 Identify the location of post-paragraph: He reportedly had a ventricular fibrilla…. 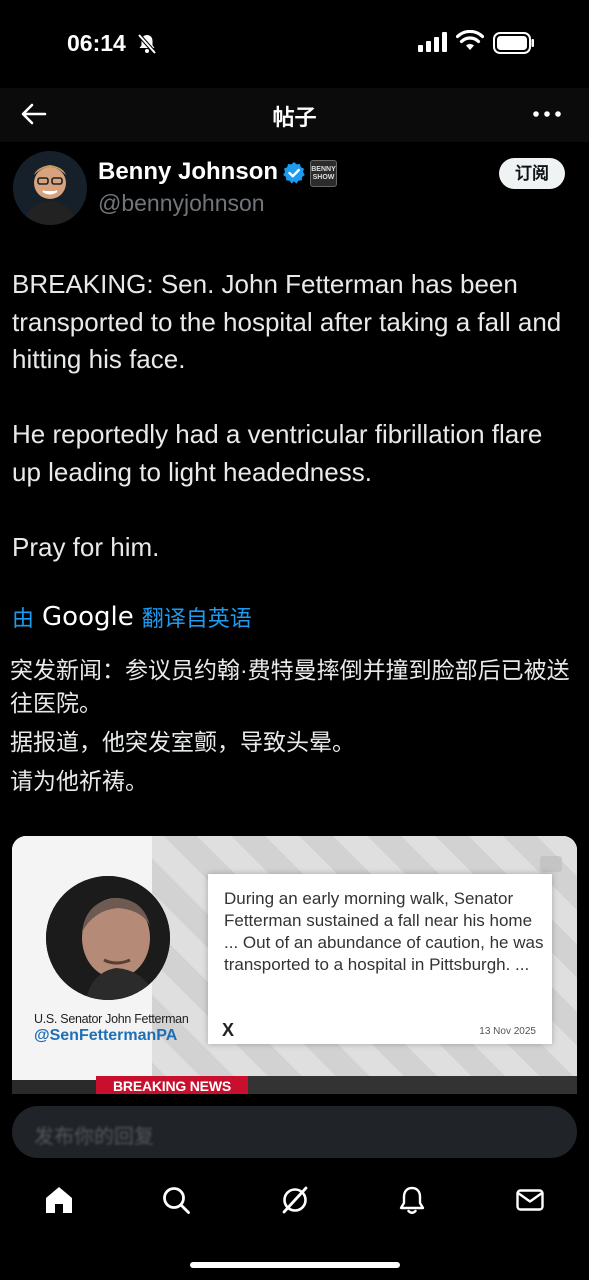
(277, 453).